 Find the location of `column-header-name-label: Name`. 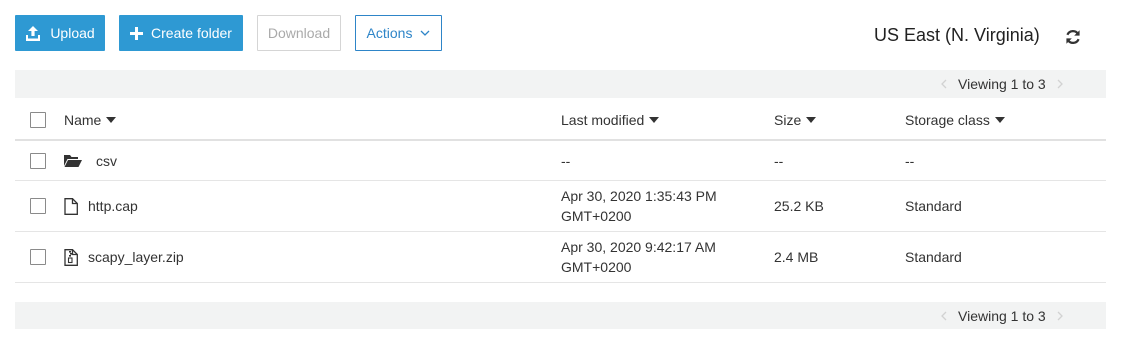

column-header-name-label: Name is located at coordinates (83, 119).